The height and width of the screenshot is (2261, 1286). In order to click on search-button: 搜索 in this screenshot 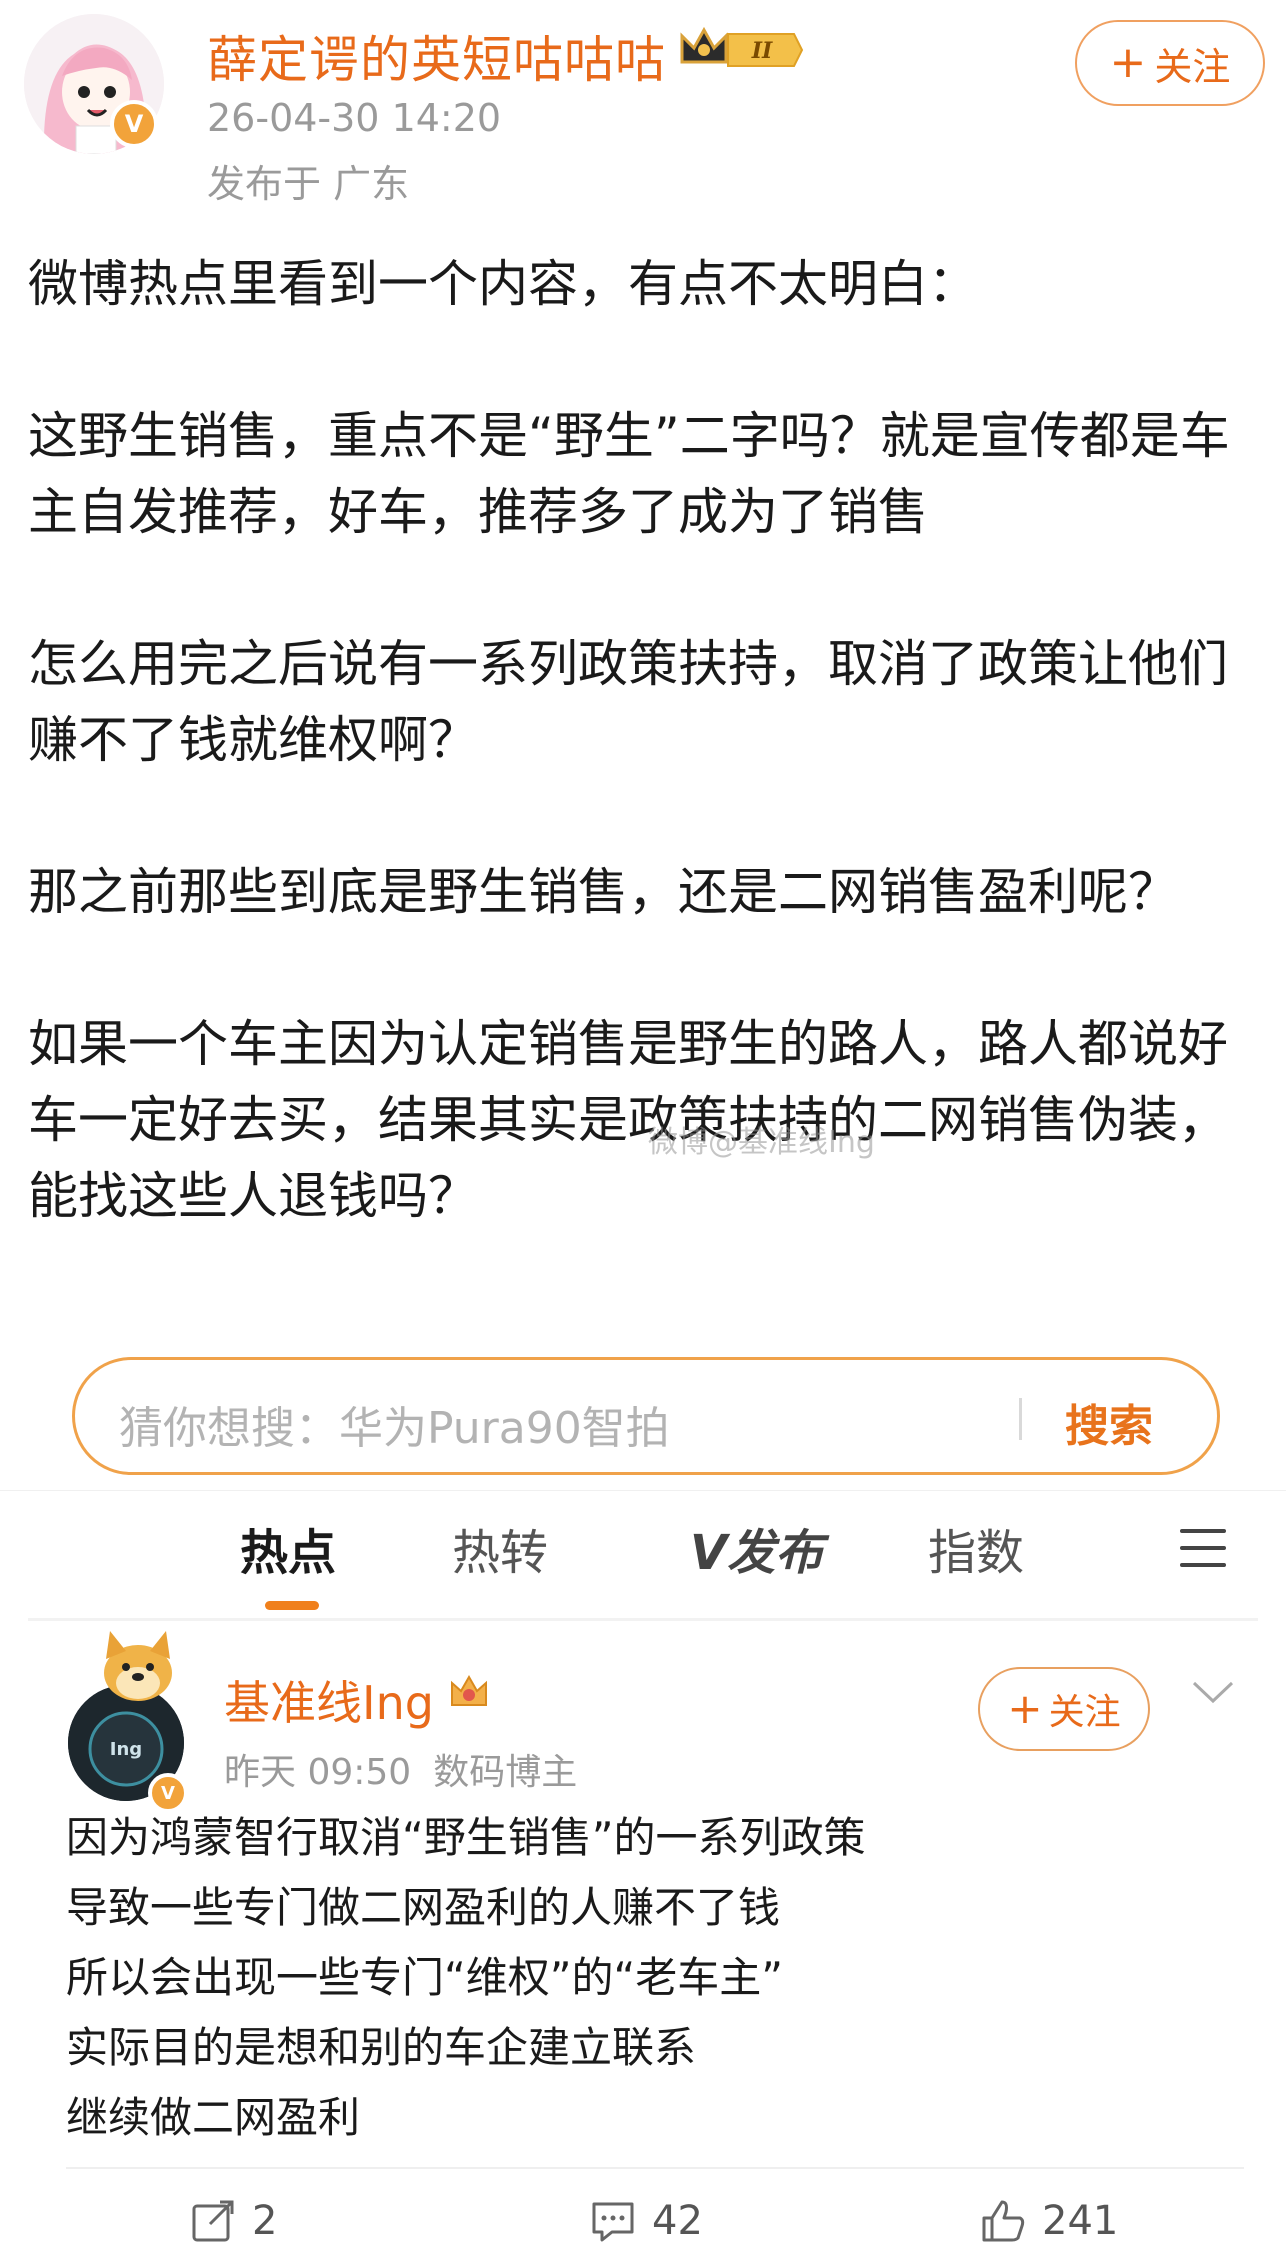, I will do `click(1109, 1422)`.